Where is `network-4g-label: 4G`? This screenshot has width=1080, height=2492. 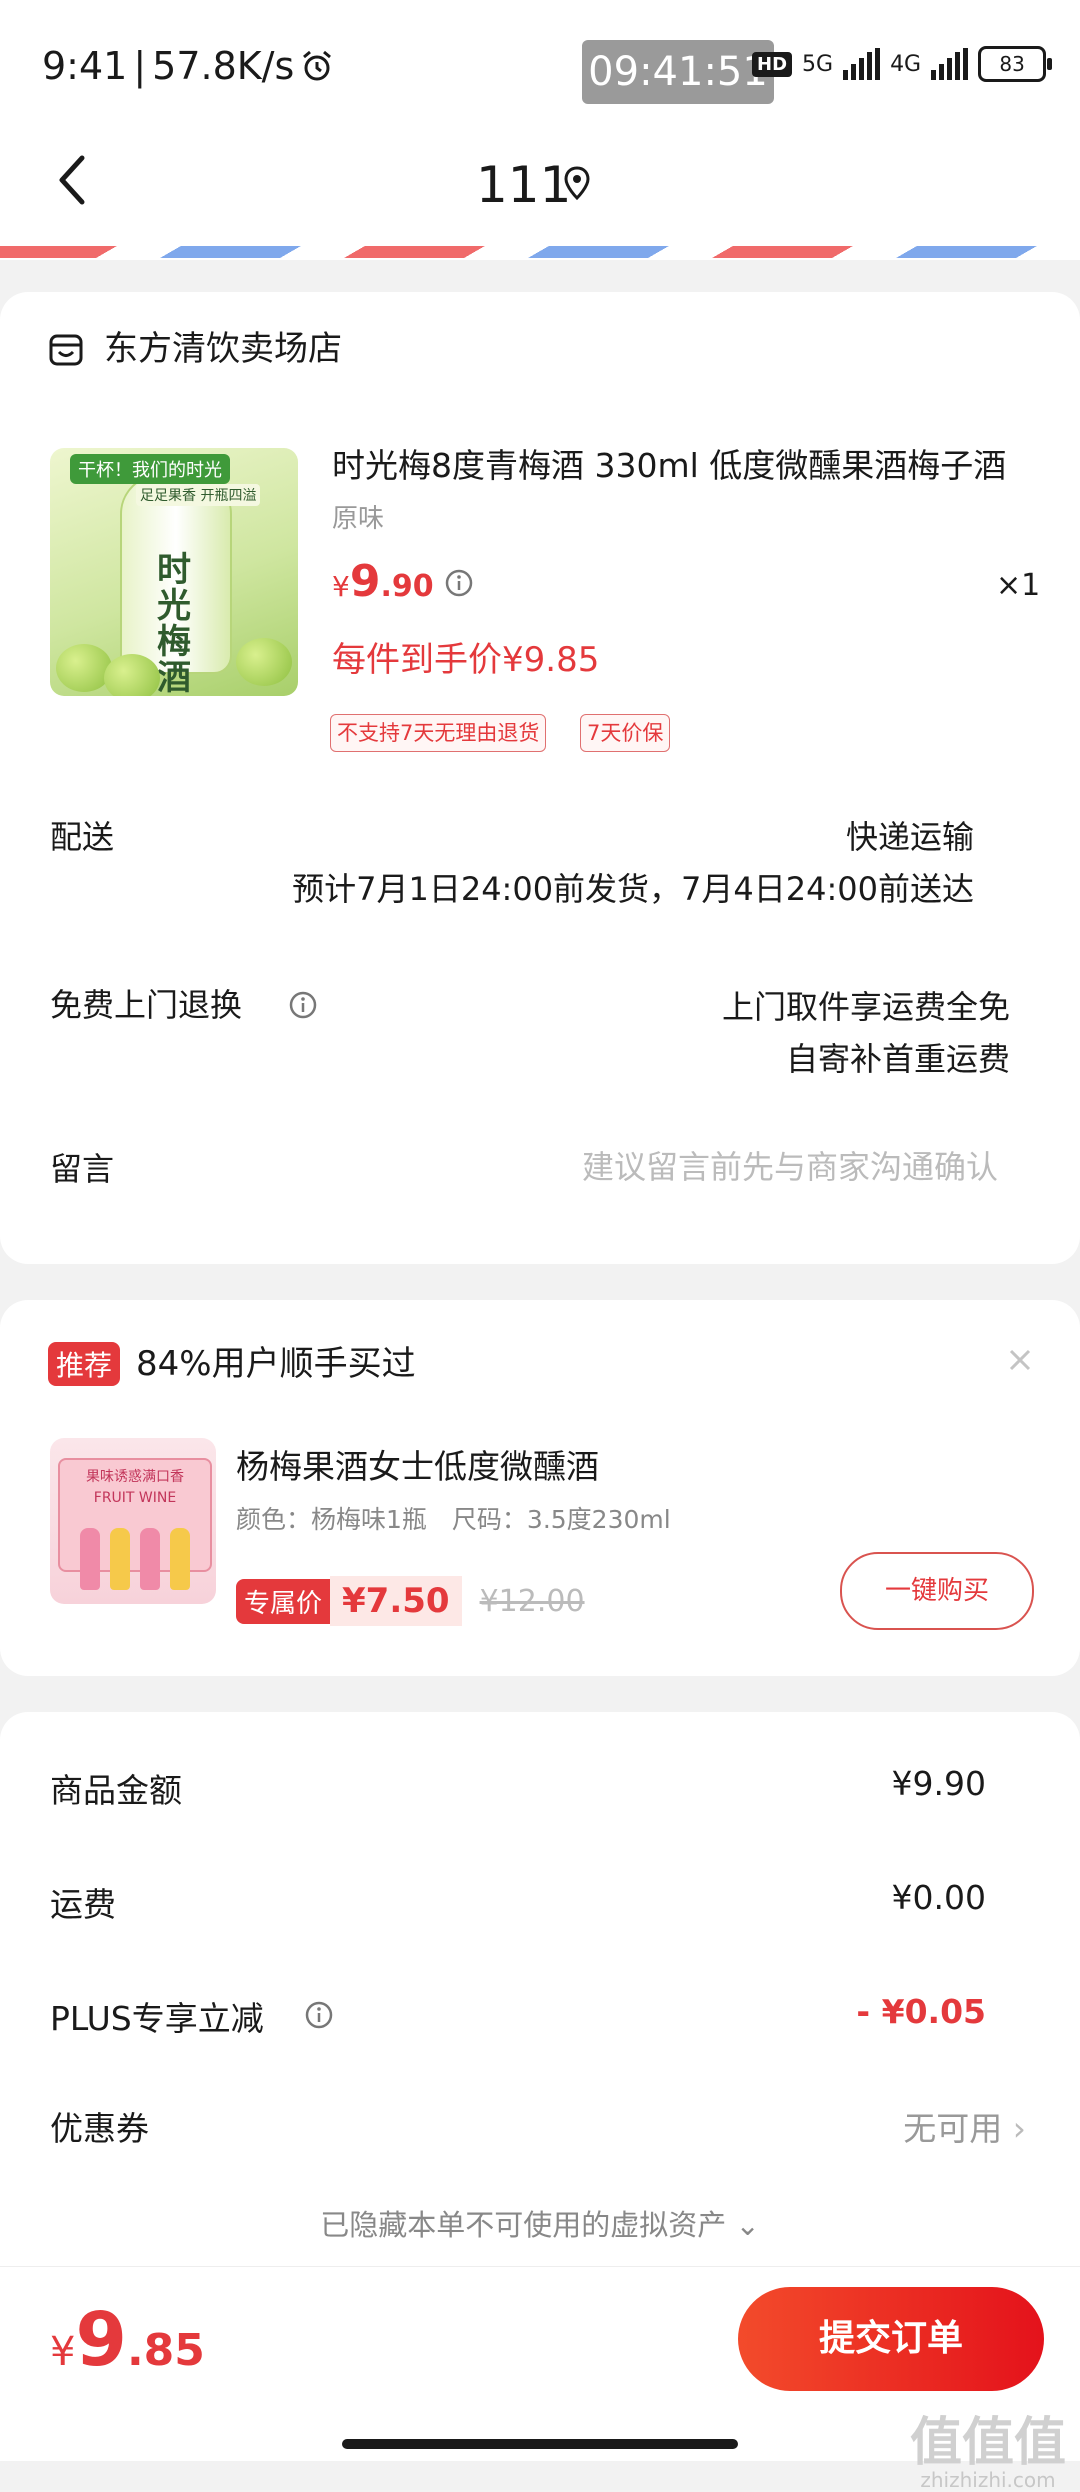 network-4g-label: 4G is located at coordinates (906, 64).